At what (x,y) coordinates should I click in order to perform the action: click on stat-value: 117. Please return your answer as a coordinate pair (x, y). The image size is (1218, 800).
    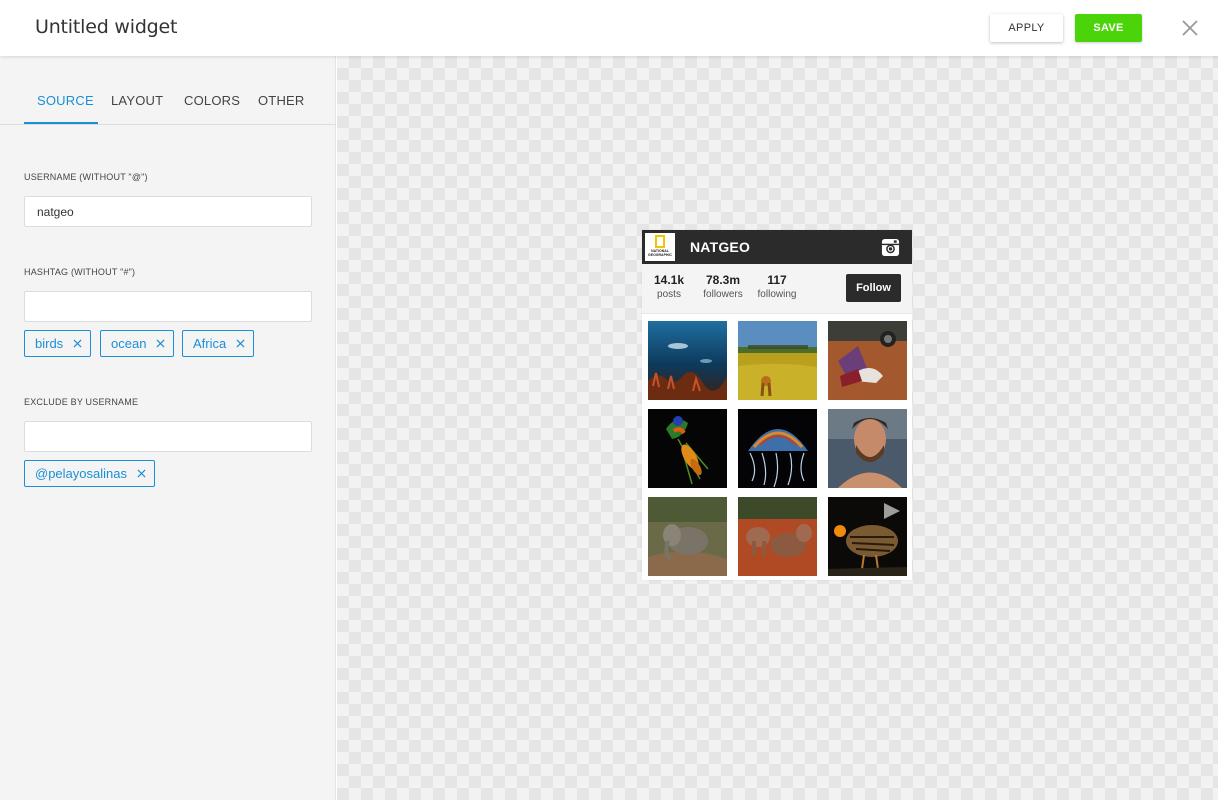
    Looking at the image, I should click on (777, 280).